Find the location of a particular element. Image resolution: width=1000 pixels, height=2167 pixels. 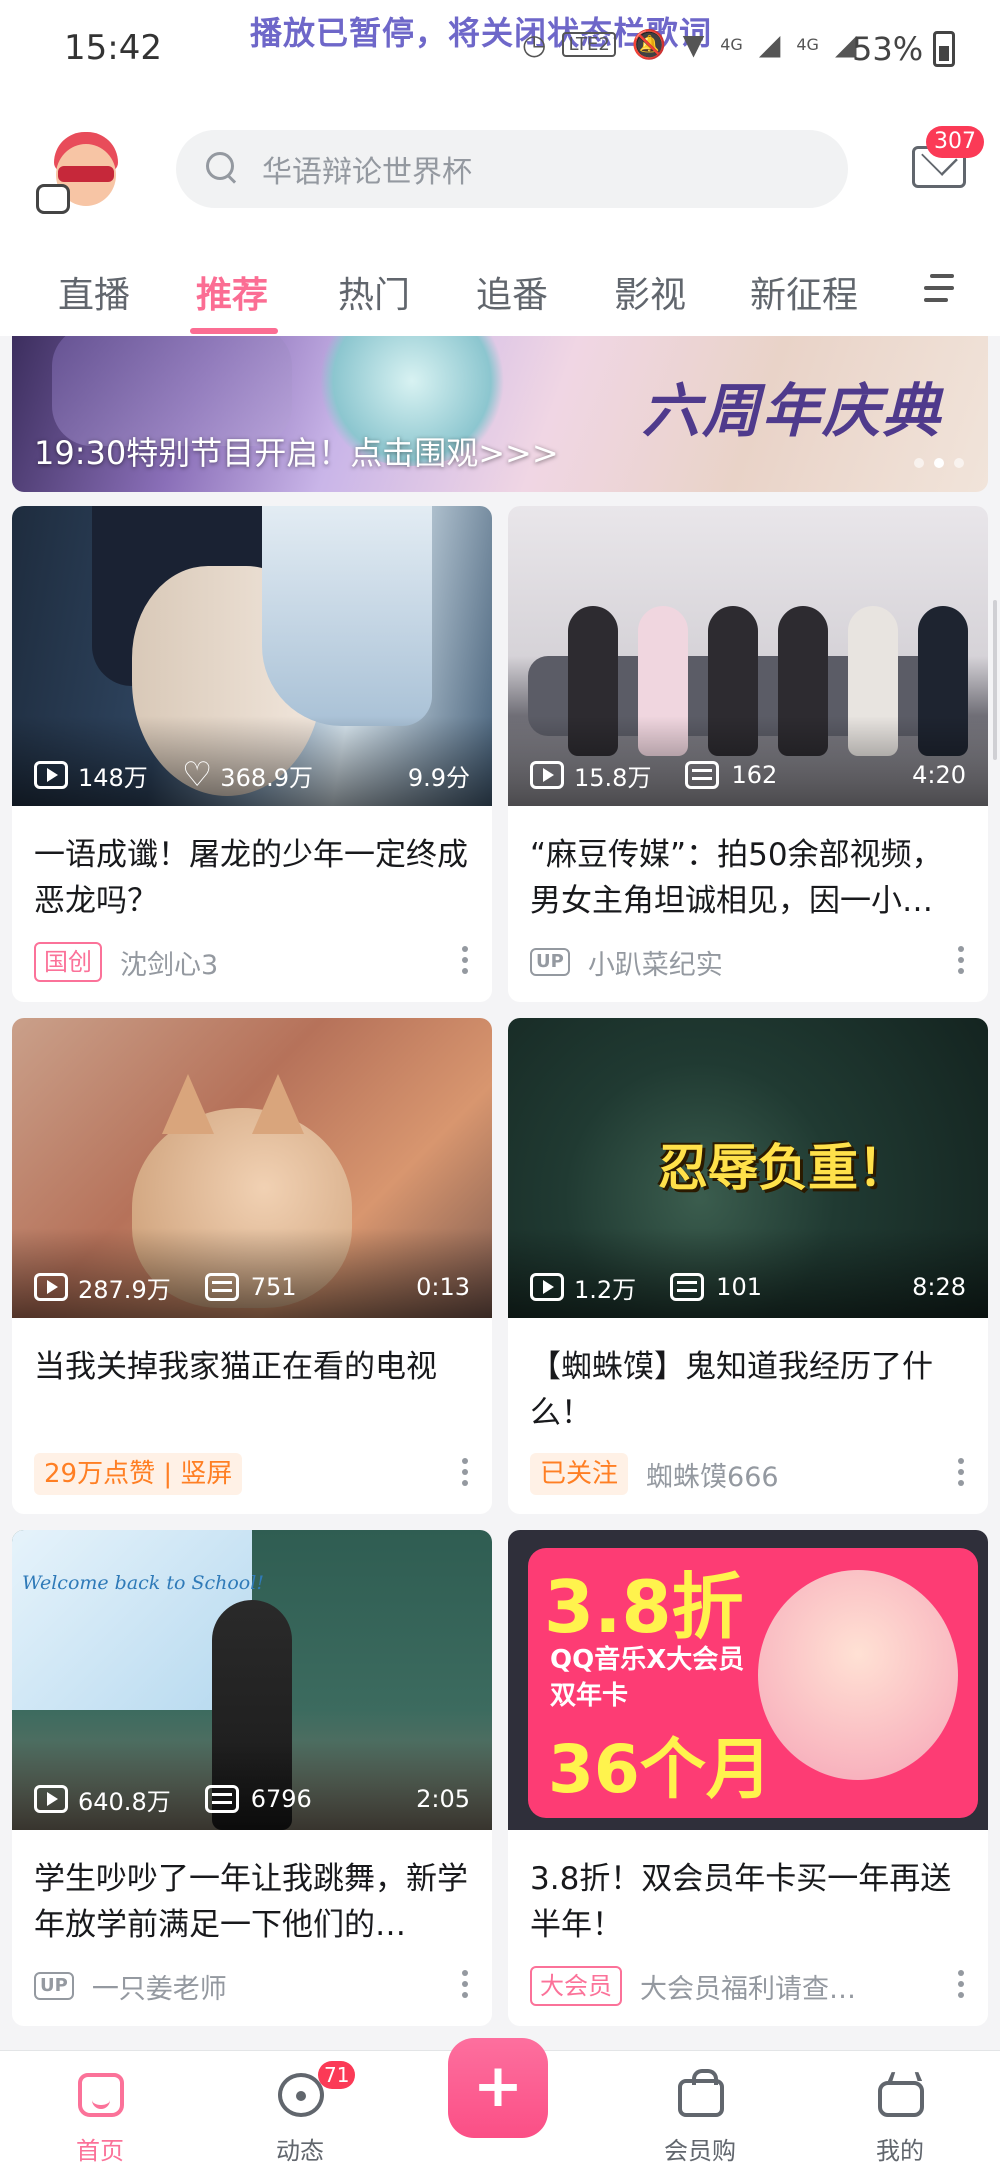

play-count: 640.8万 is located at coordinates (124, 1801).